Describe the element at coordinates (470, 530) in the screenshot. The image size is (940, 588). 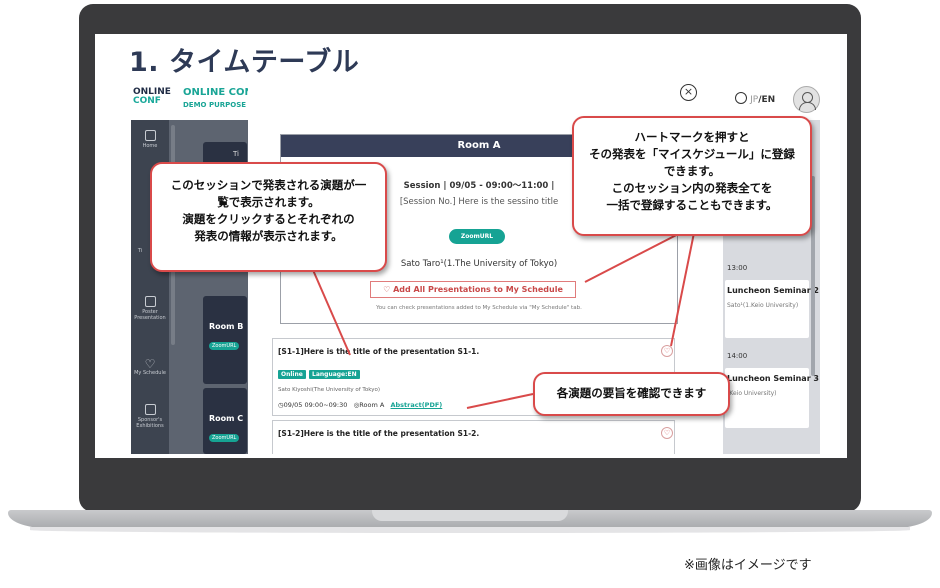
I see `laptop-shadow` at that location.